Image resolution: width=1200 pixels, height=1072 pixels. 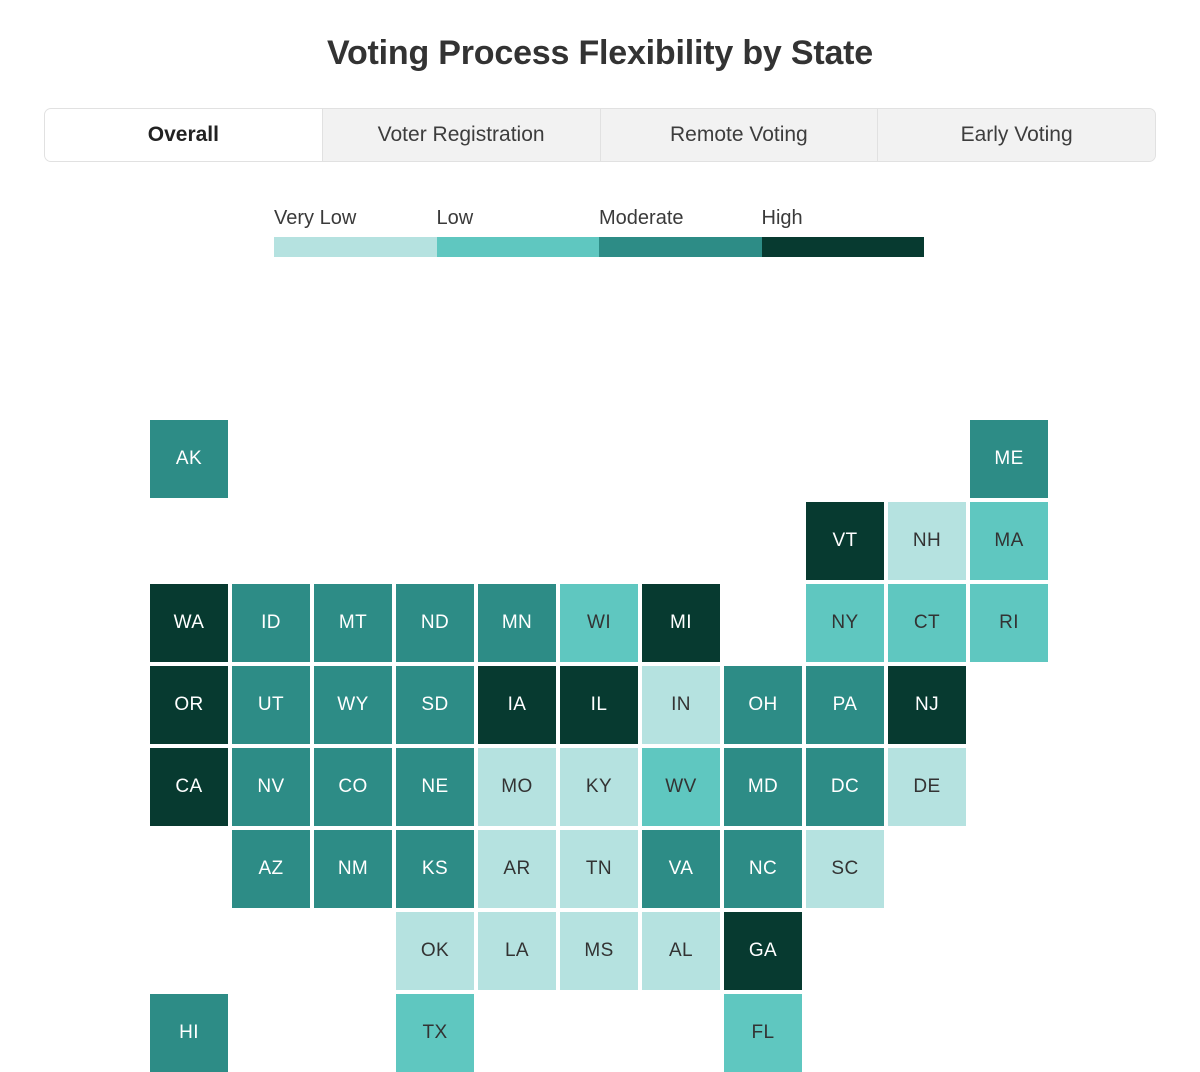 What do you see at coordinates (435, 787) in the screenshot?
I see `state-cell-ne: NE` at bounding box center [435, 787].